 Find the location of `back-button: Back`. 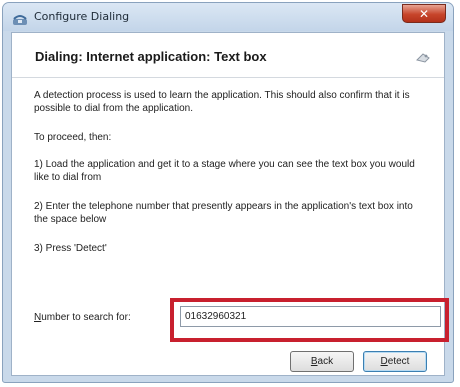

back-button: Back is located at coordinates (322, 361).